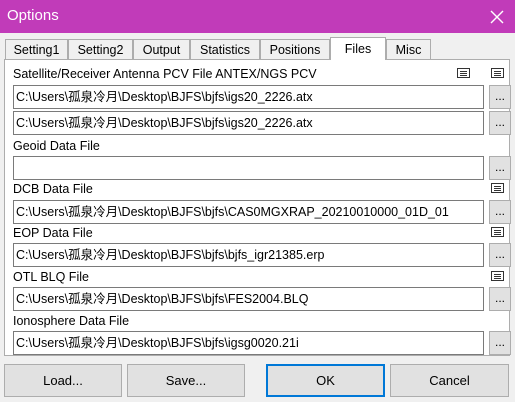 This screenshot has height=402, width=515. What do you see at coordinates (449, 380) in the screenshot?
I see `cancel-button: Cancel` at bounding box center [449, 380].